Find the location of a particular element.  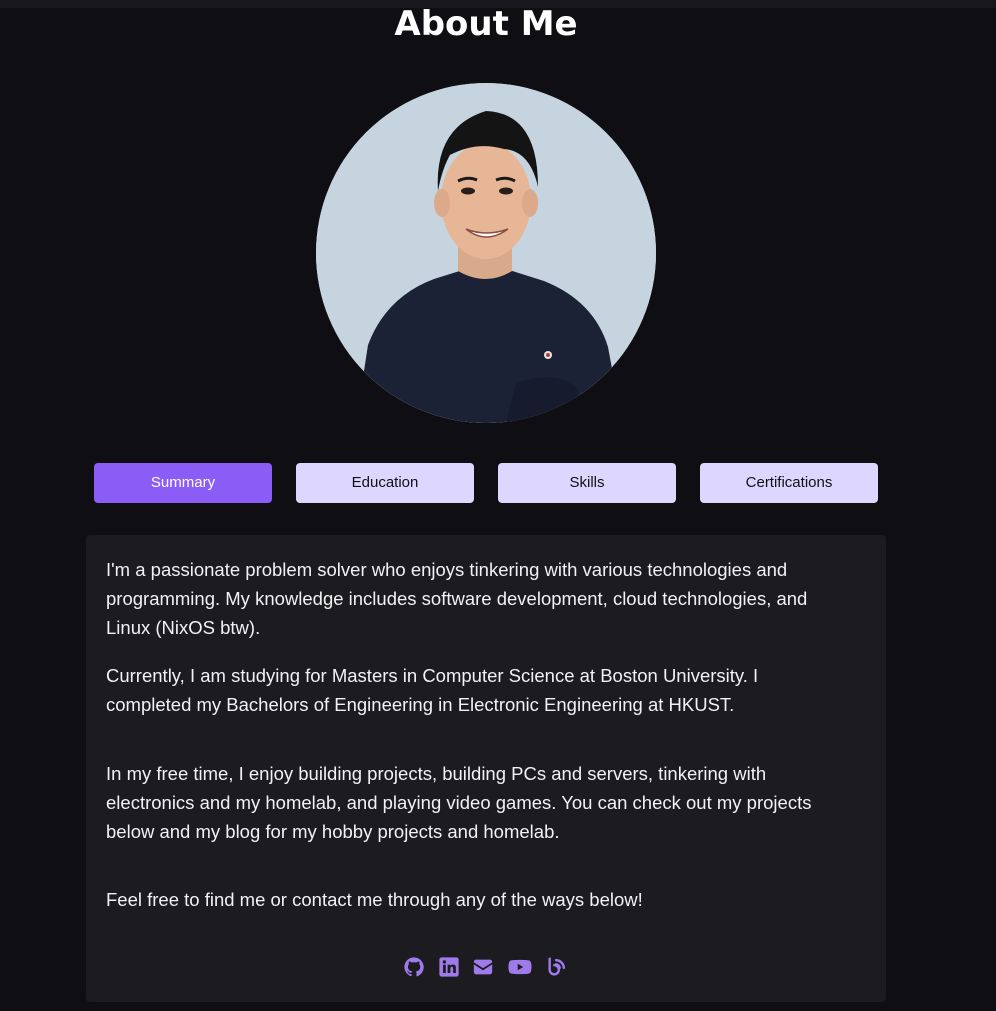

tab-certifications: Certifications is located at coordinates (789, 483).